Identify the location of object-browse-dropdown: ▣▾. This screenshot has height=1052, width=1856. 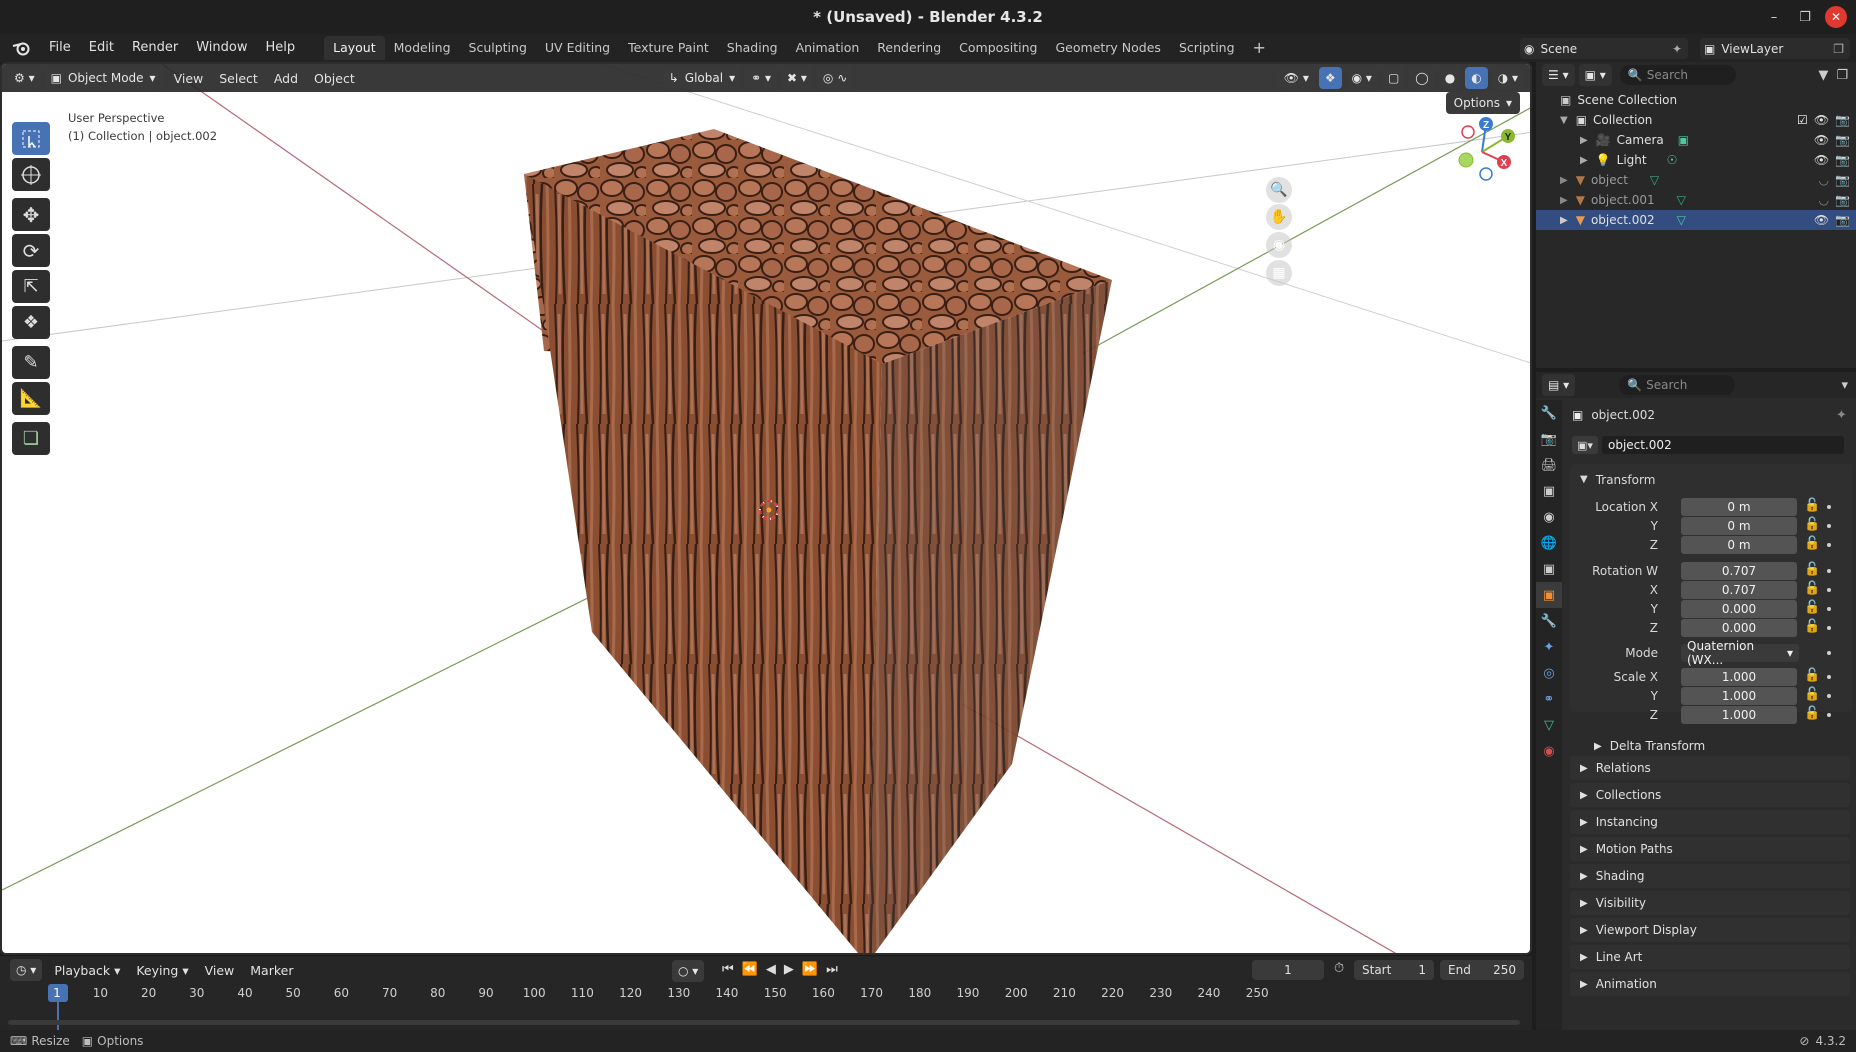
(1585, 445).